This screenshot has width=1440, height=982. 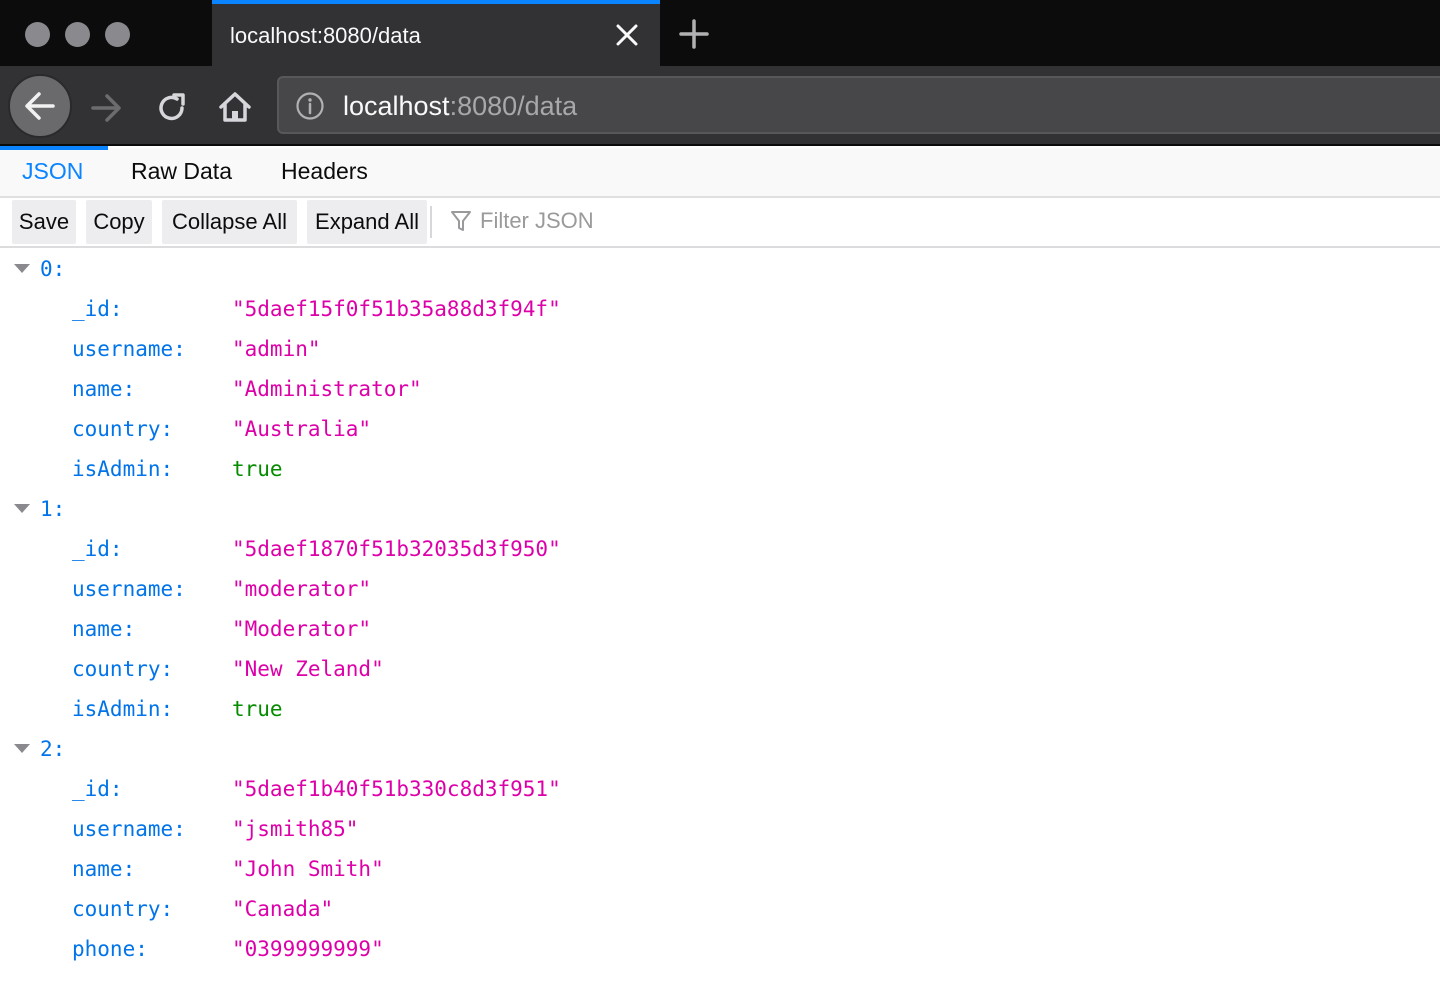 I want to click on field-value: "moderator", so click(x=302, y=589).